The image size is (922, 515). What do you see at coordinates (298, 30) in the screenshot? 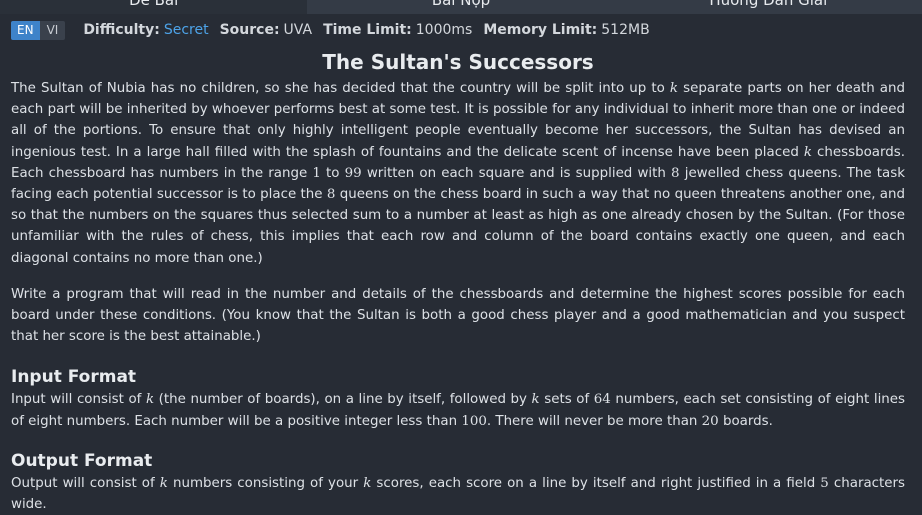
I see `source-value: UVA` at bounding box center [298, 30].